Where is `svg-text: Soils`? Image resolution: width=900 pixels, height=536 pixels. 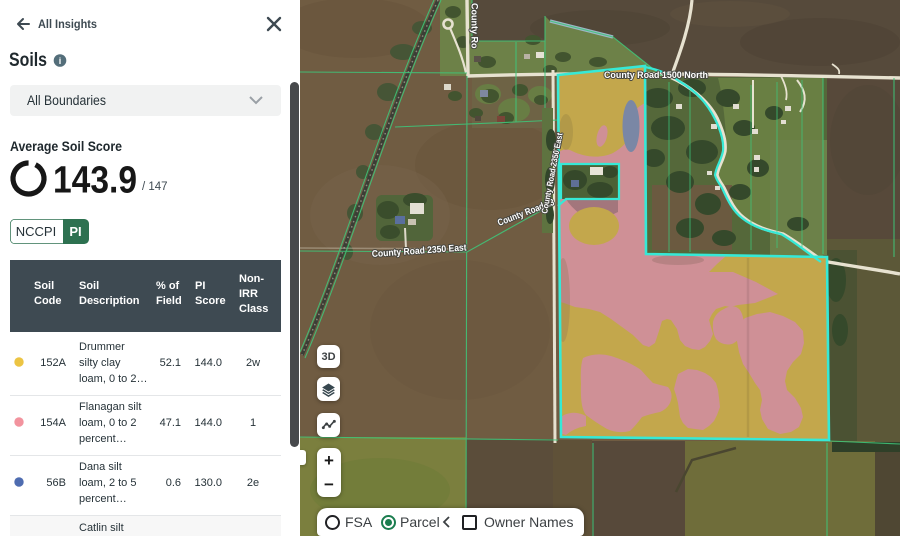 svg-text: Soils is located at coordinates (28, 60).